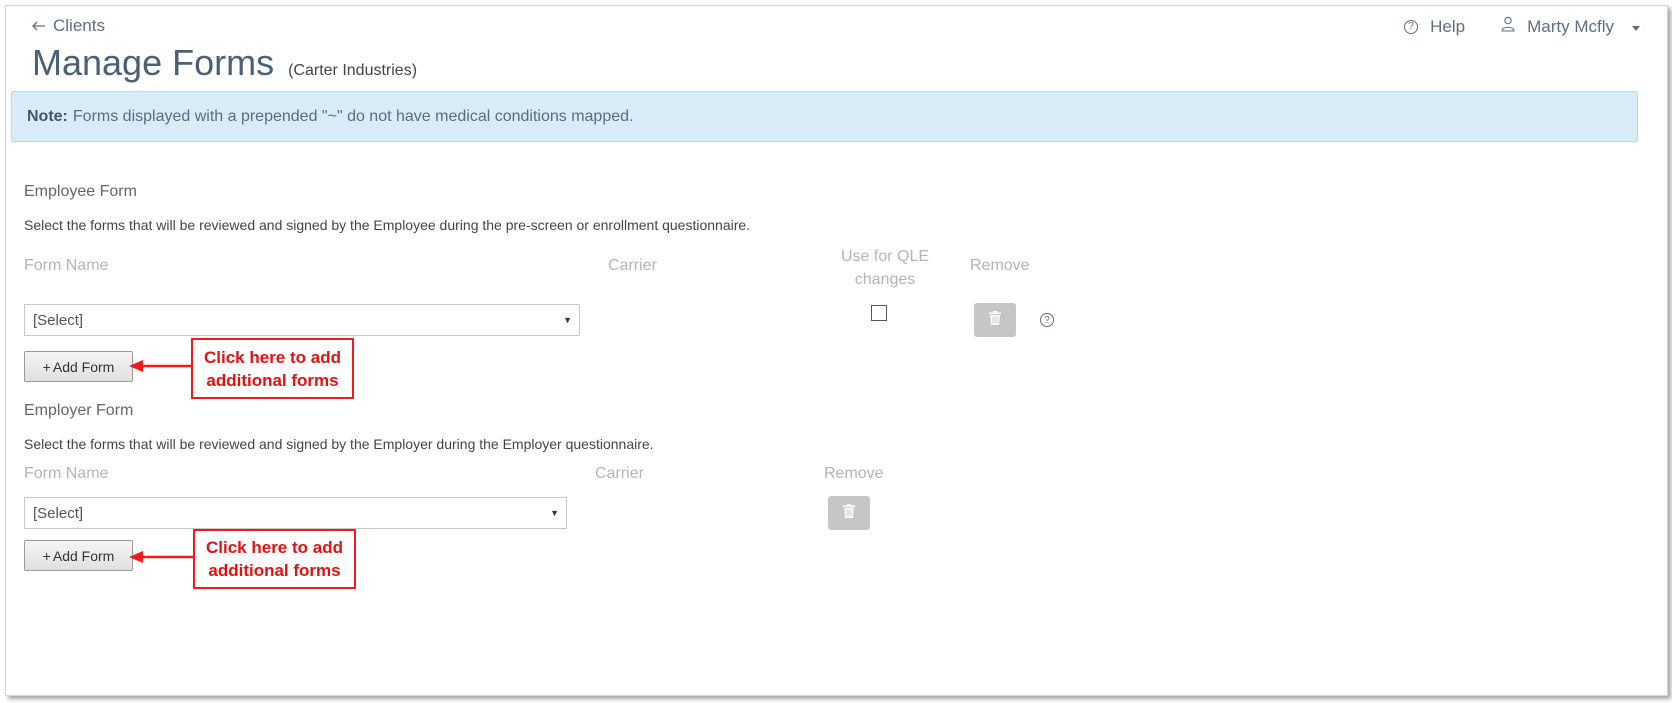 The height and width of the screenshot is (703, 1672). Describe the element at coordinates (1047, 320) in the screenshot. I see `help-tooltip-icon: ?` at that location.